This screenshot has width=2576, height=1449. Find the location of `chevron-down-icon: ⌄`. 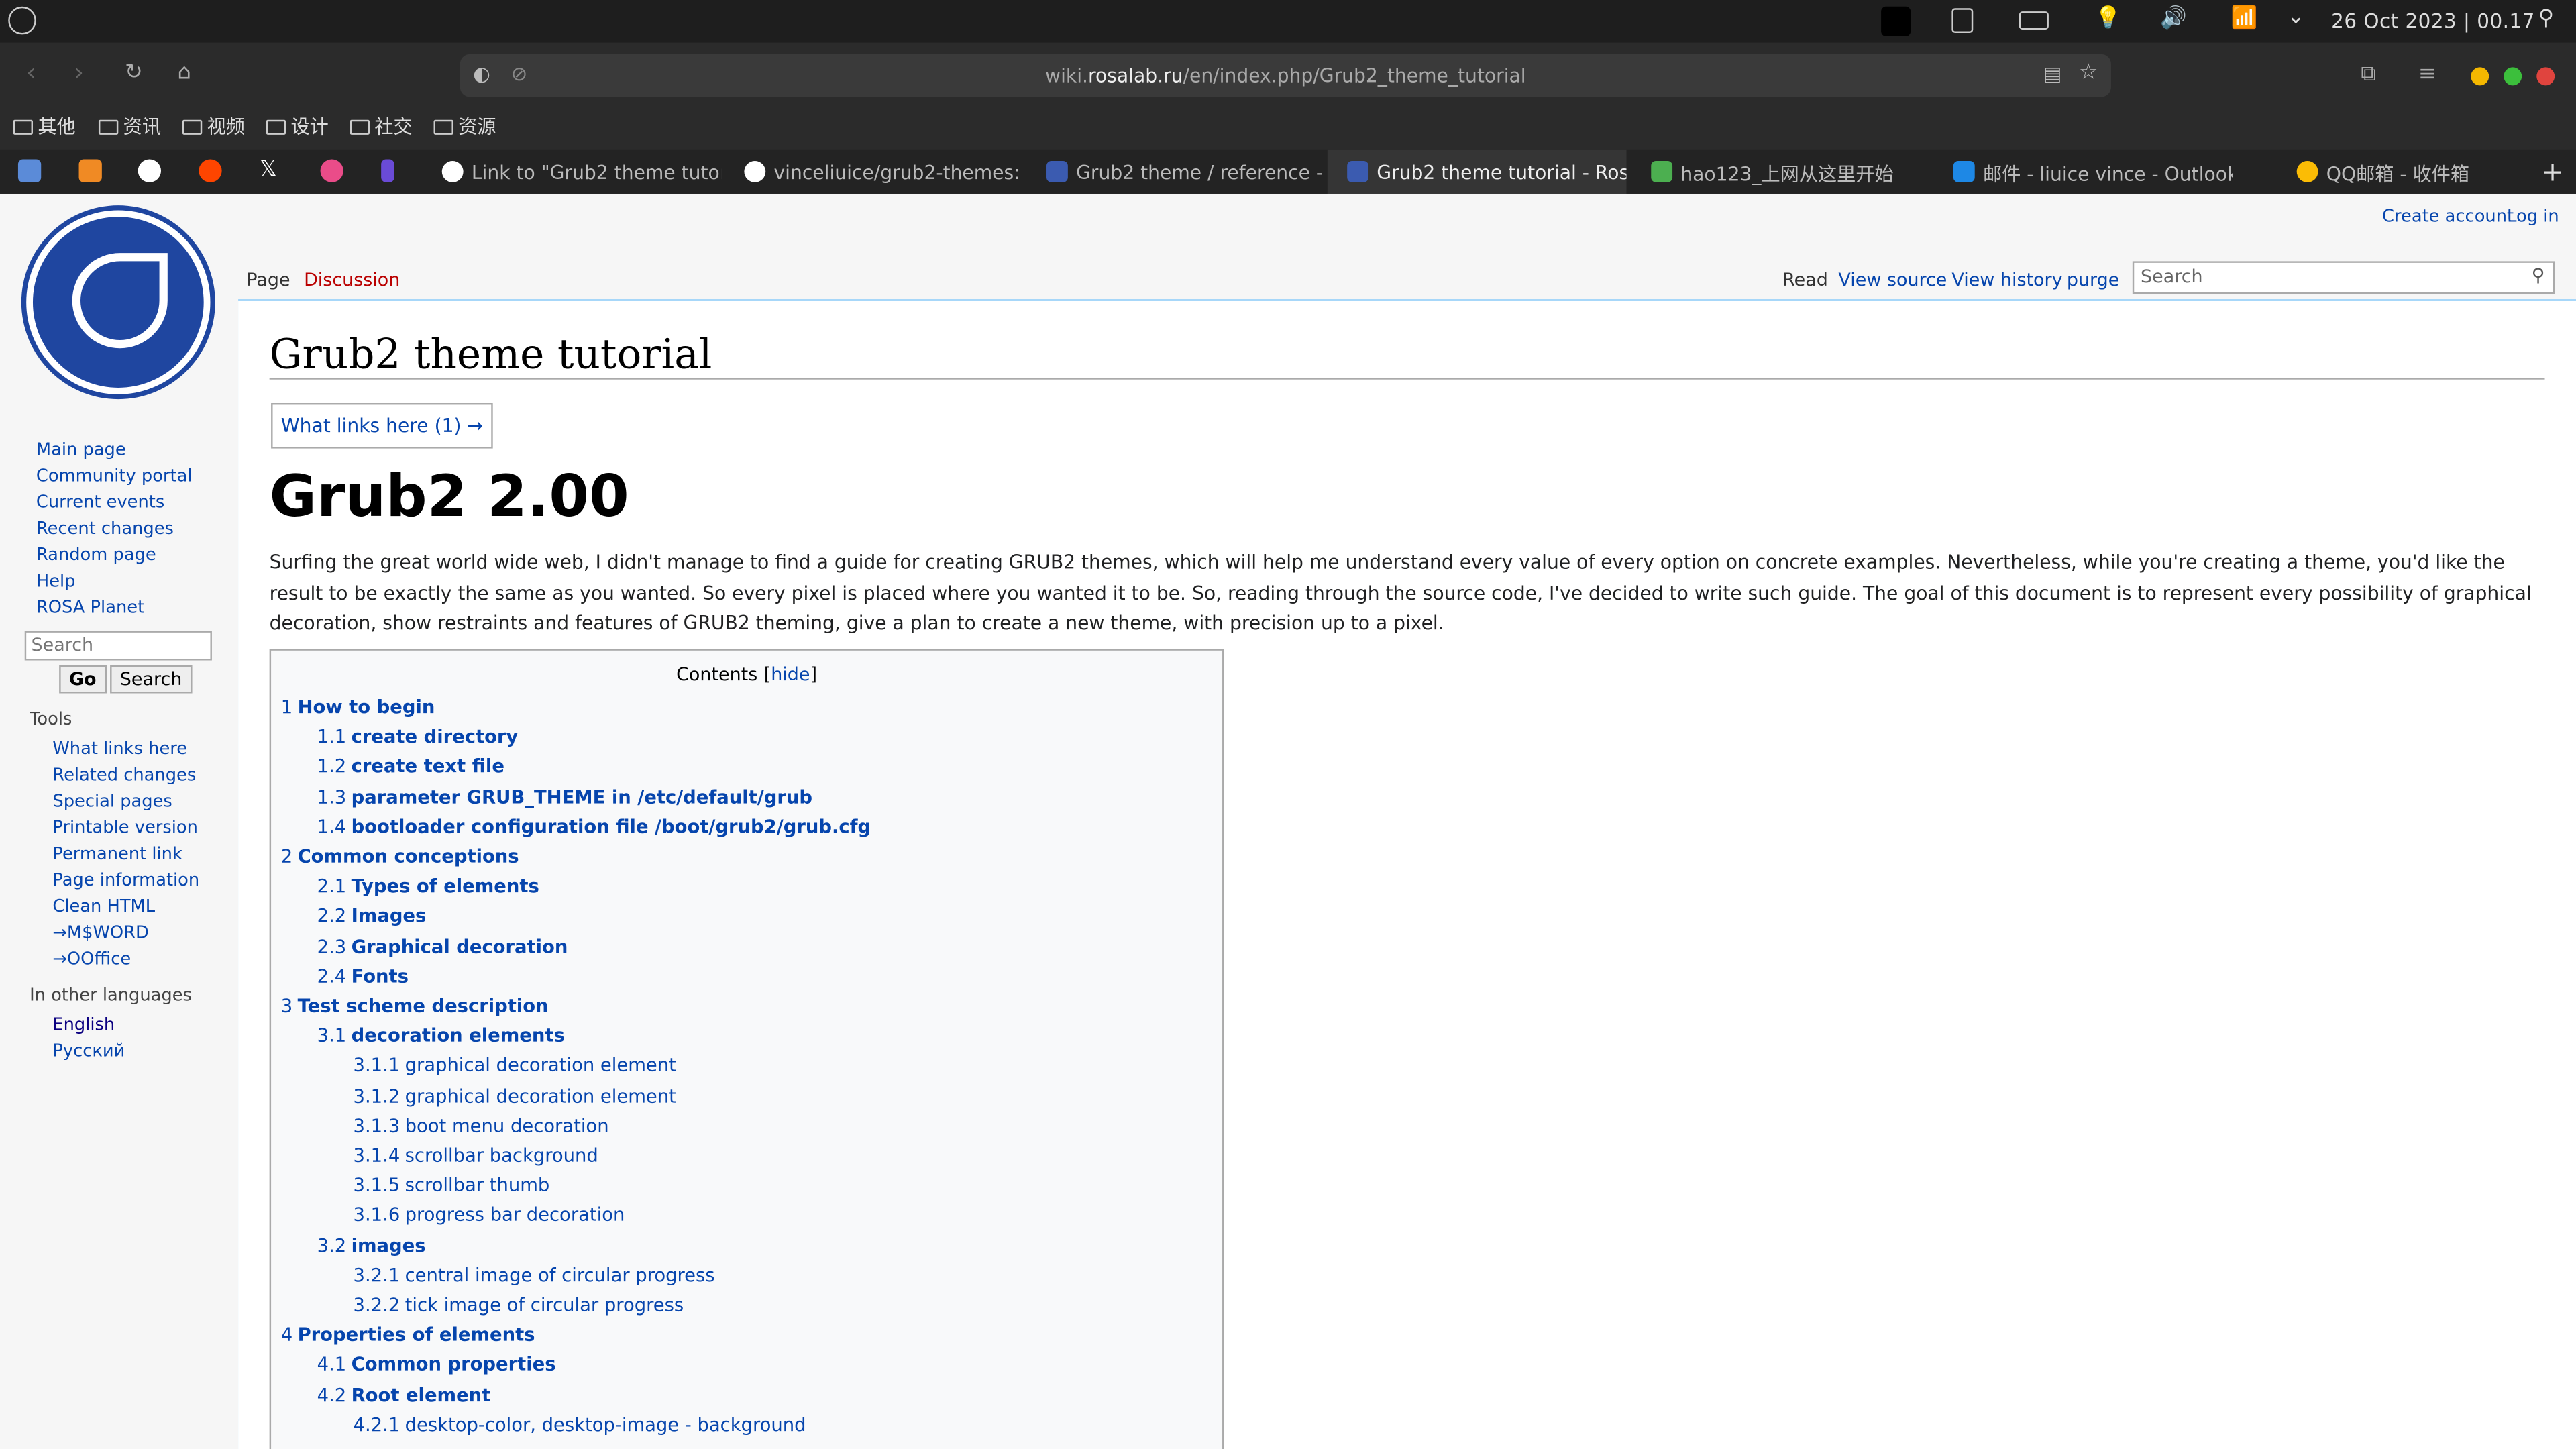

chevron-down-icon: ⌄ is located at coordinates (2296, 17).